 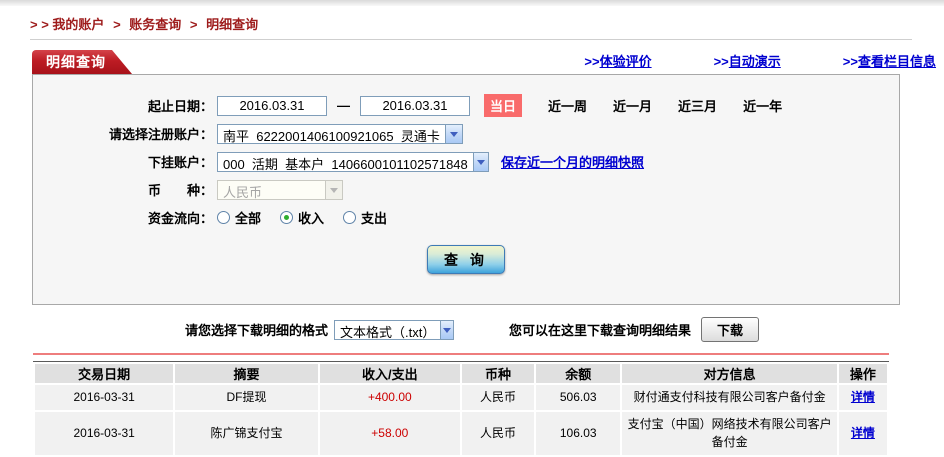 I want to click on col-header-balance: 余额, so click(x=578, y=373).